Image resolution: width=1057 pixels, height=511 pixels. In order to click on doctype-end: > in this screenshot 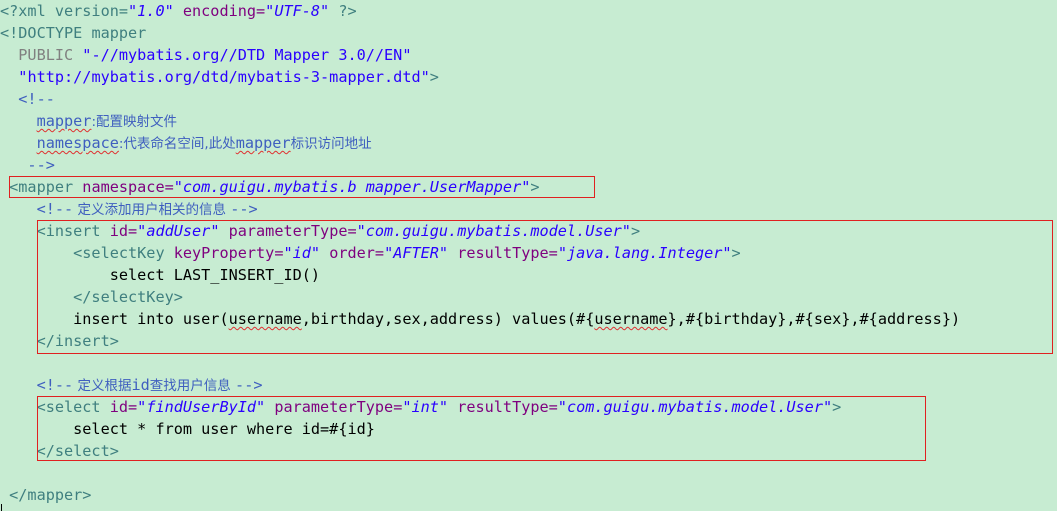, I will do `click(434, 77)`.